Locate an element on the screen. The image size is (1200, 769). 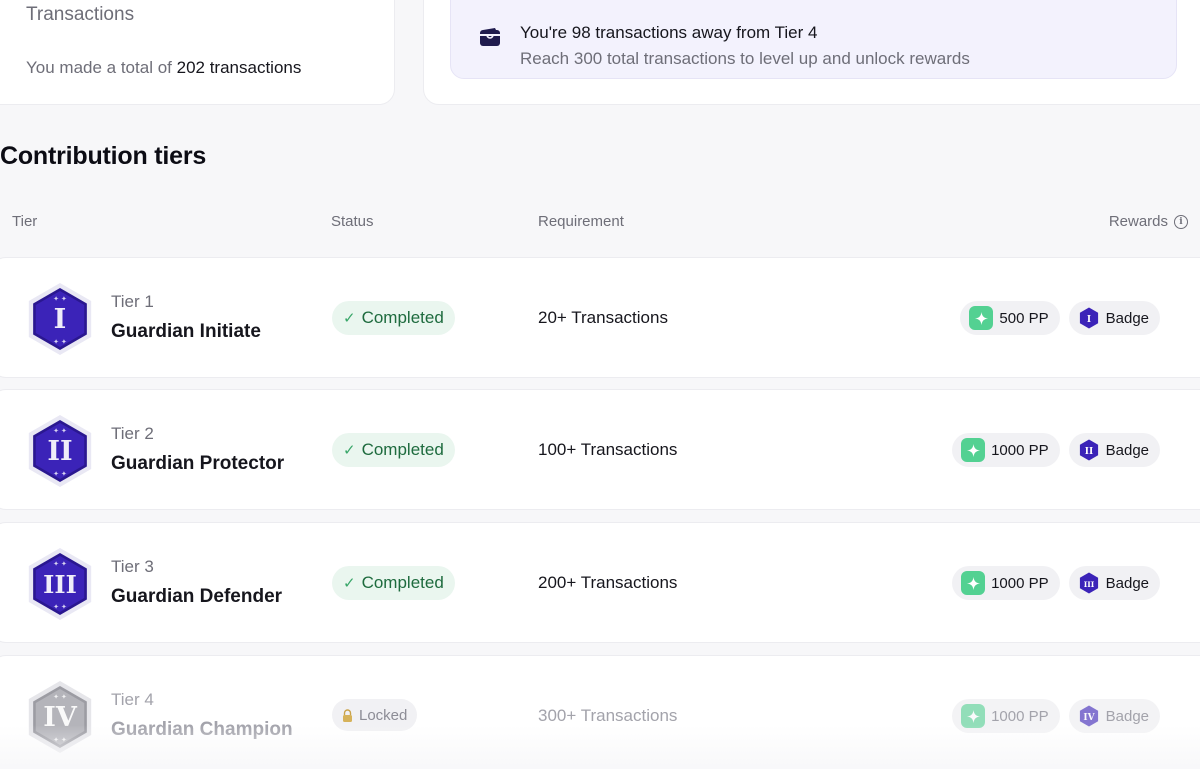
points-label: 500 PP is located at coordinates (1024, 318).